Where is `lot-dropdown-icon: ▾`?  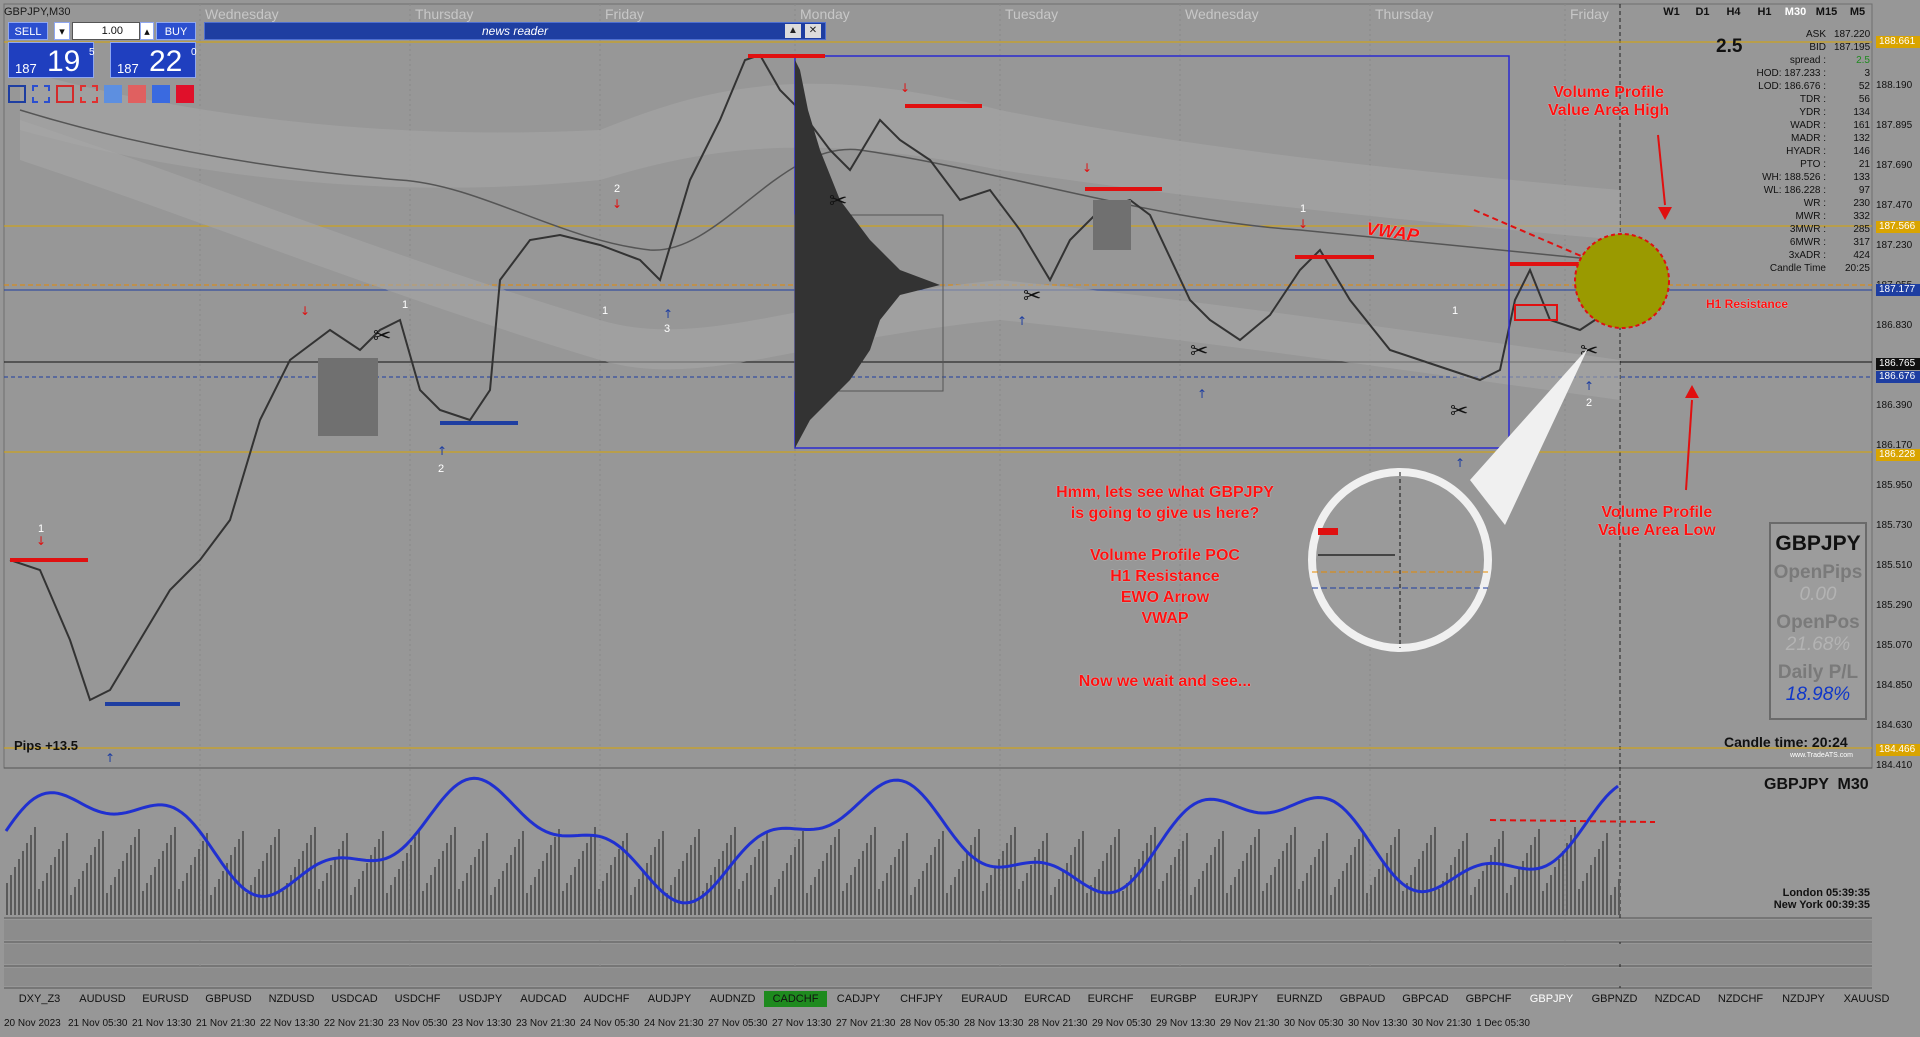
lot-dropdown-icon: ▾ is located at coordinates (62, 31).